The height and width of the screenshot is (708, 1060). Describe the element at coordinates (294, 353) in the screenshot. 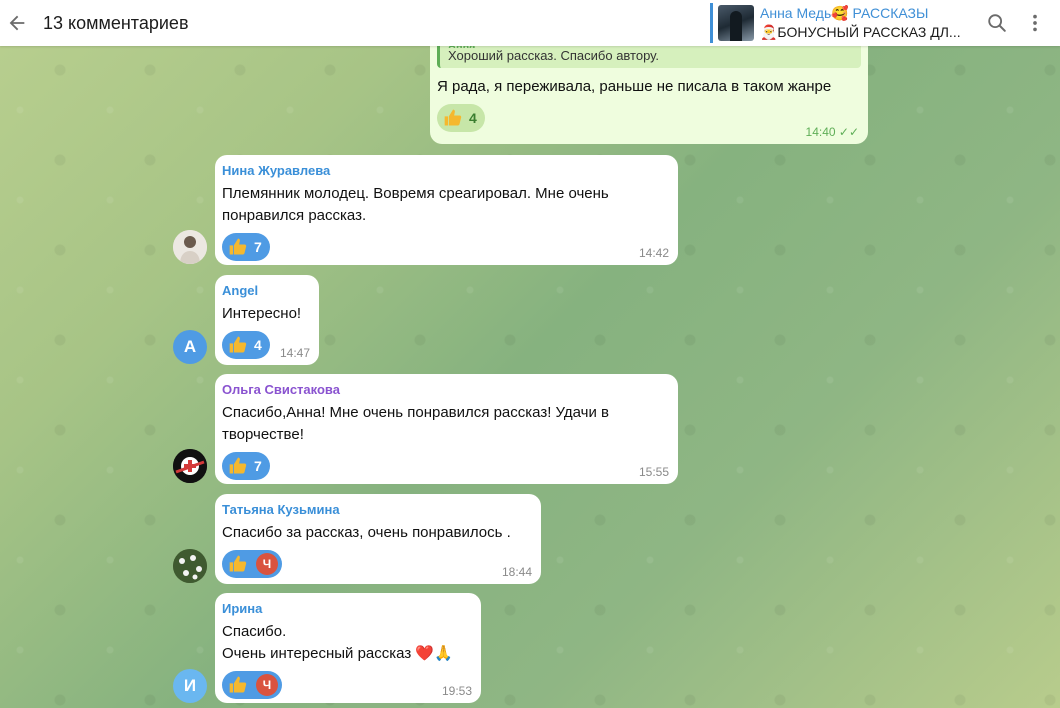

I see `comment-time: 14:47` at that location.